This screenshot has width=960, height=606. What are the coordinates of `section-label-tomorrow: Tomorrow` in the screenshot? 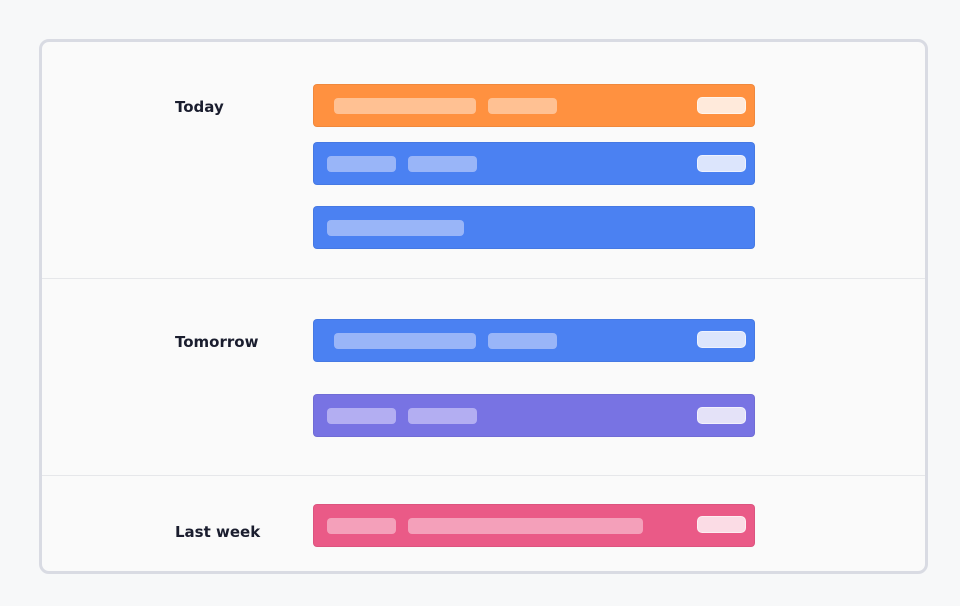 It's located at (217, 342).